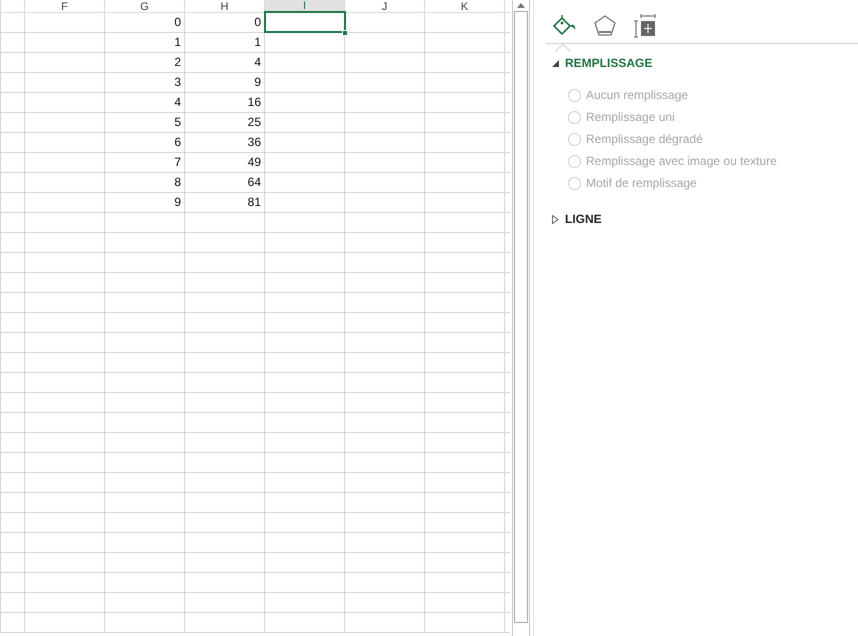  I want to click on table-cell: 81, so click(224, 202).